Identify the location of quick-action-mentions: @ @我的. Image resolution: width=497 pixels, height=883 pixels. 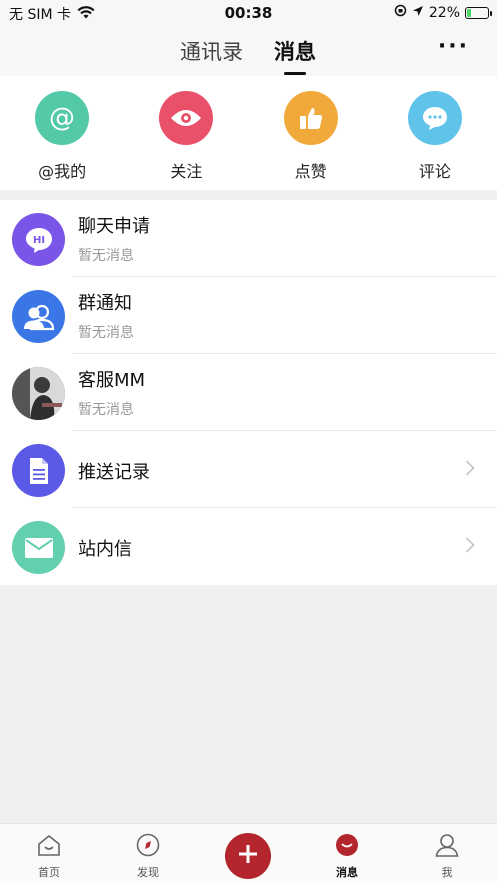
(62, 133).